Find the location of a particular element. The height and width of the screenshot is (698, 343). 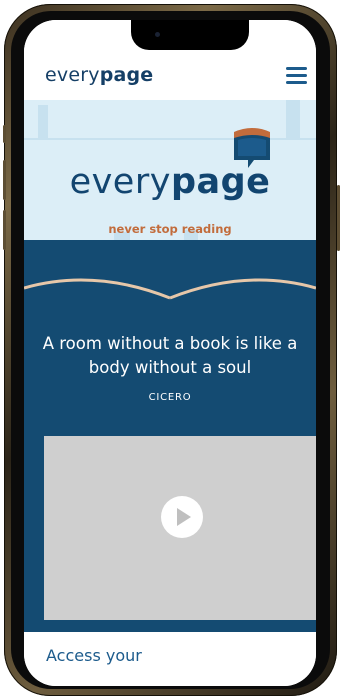

header-logo: everypage is located at coordinates (99, 75).